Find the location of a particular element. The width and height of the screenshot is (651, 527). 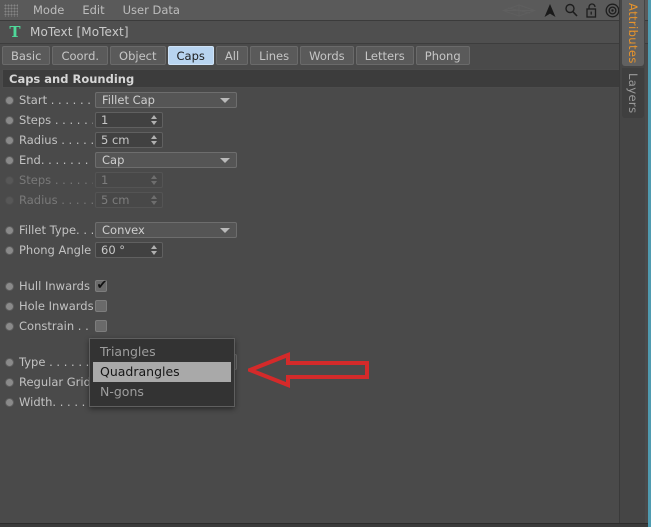

vertical-tab-attributes: Attributes is located at coordinates (633, 33).